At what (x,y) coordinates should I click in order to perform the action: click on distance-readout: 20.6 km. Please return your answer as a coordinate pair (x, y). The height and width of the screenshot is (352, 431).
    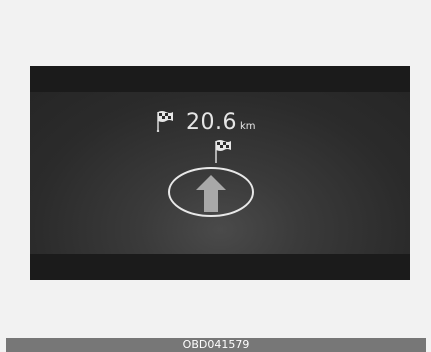
    Looking at the image, I should click on (206, 120).